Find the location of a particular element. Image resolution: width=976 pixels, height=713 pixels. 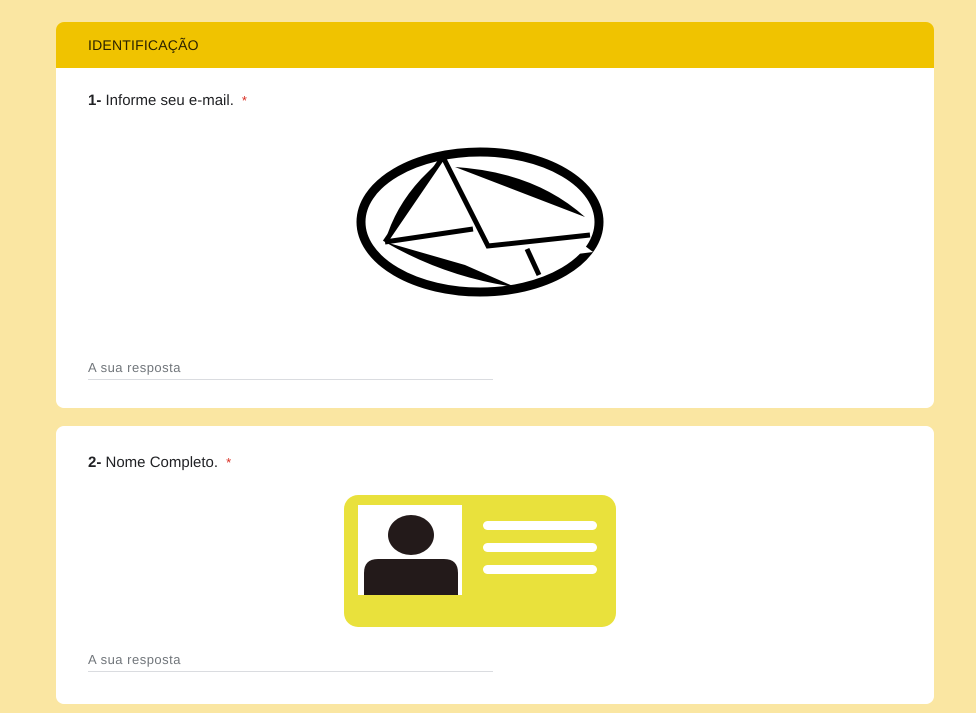

id-card-icon is located at coordinates (480, 561).